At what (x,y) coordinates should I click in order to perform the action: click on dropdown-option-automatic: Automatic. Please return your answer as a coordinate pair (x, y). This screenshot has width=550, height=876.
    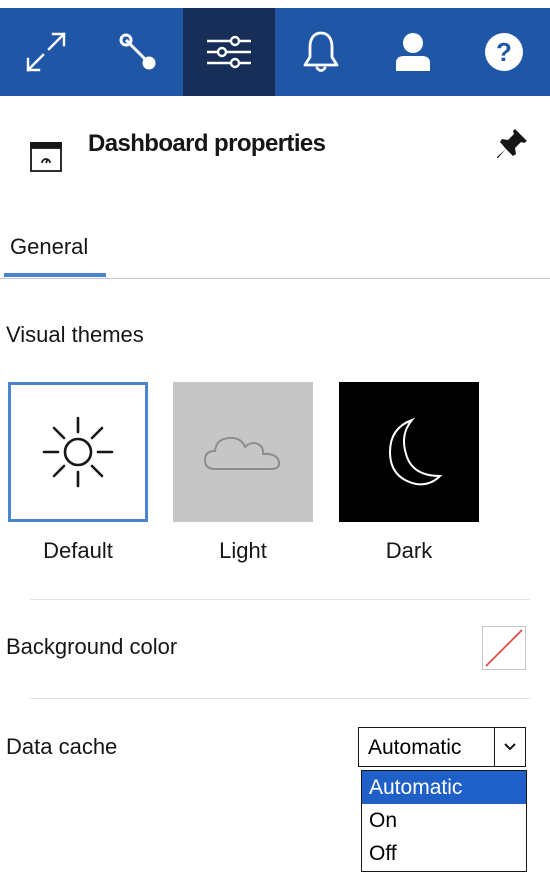
    Looking at the image, I should click on (444, 787).